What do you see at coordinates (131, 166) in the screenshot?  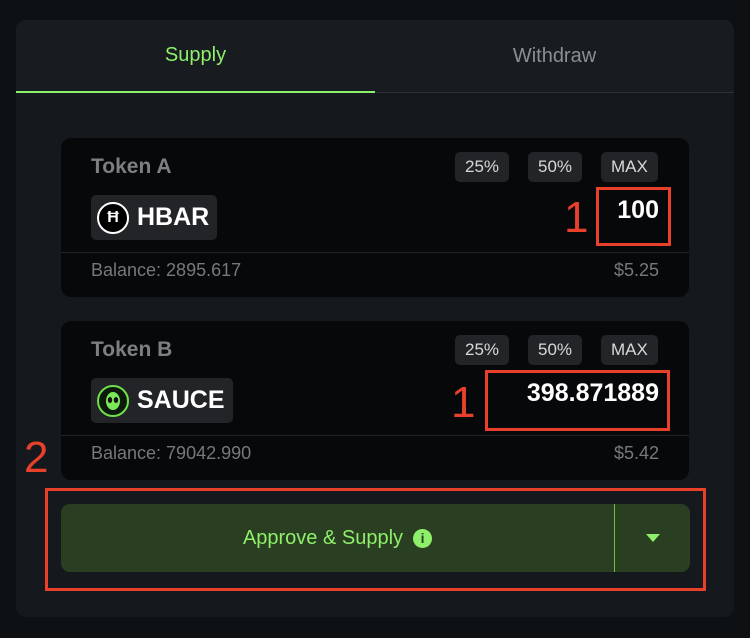 I see `token-a-label: Token A` at bounding box center [131, 166].